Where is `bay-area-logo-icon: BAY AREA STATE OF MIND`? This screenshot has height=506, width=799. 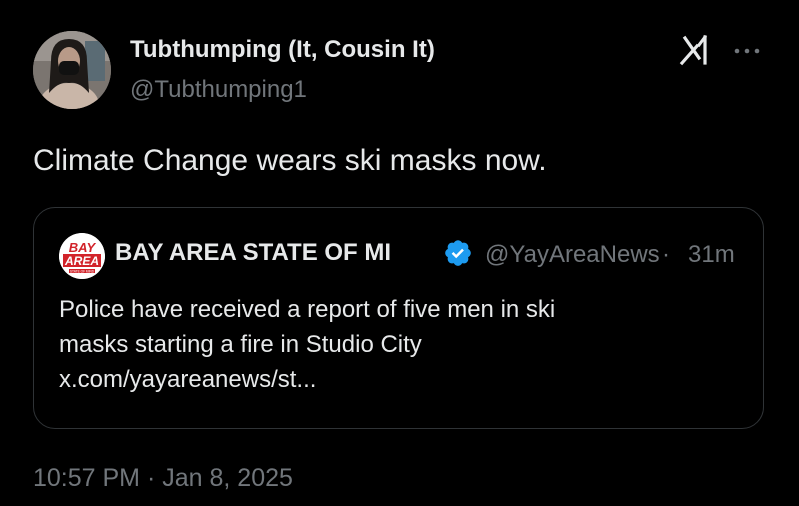 bay-area-logo-icon: BAY AREA STATE OF MIND is located at coordinates (82, 256).